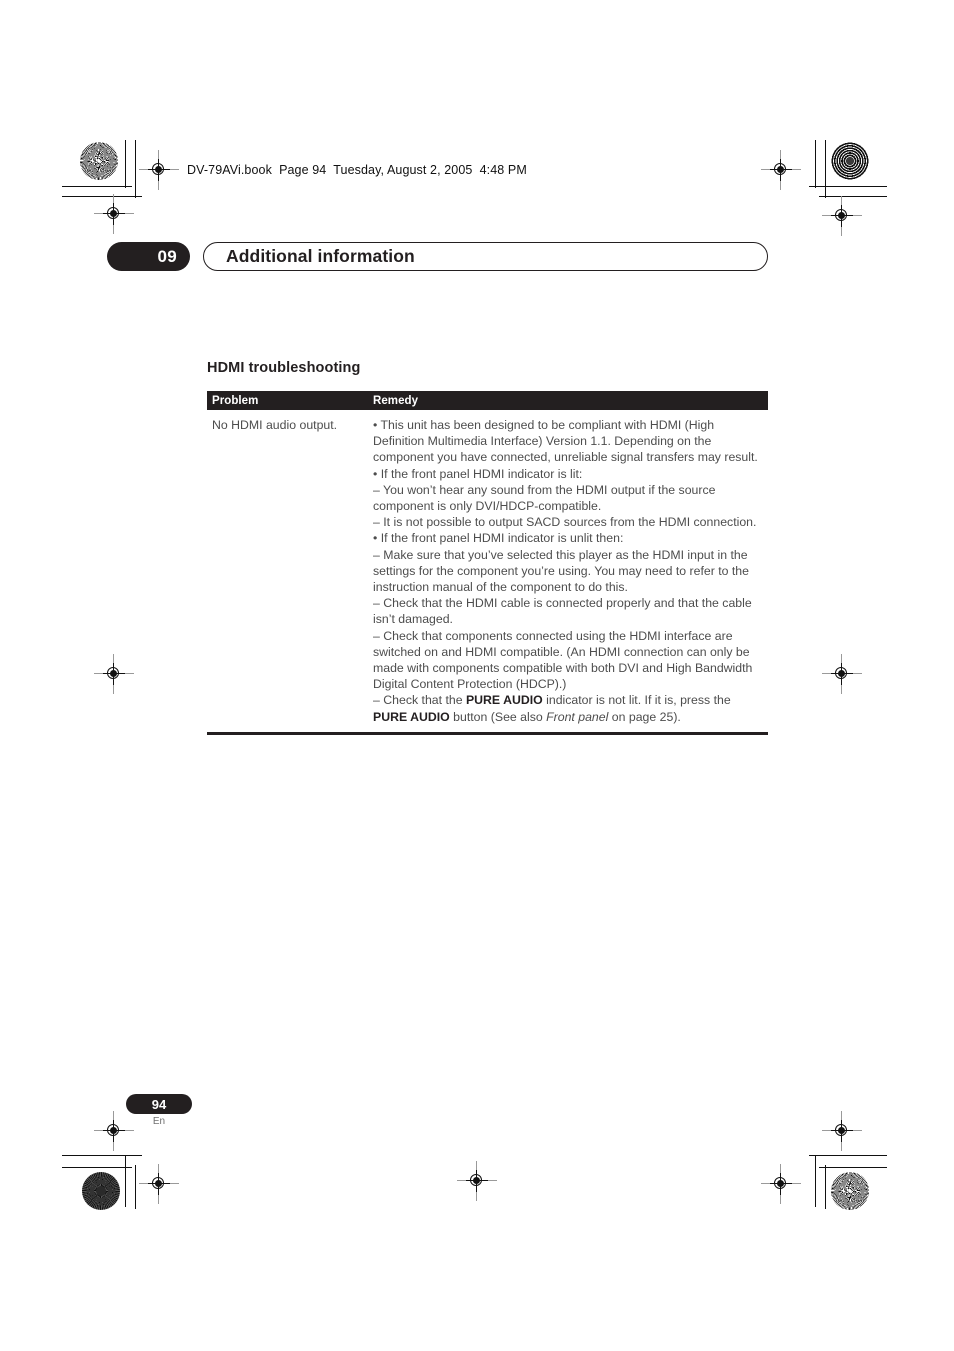 The height and width of the screenshot is (1351, 954). I want to click on section-heading: HDMI troubleshooting, so click(284, 368).